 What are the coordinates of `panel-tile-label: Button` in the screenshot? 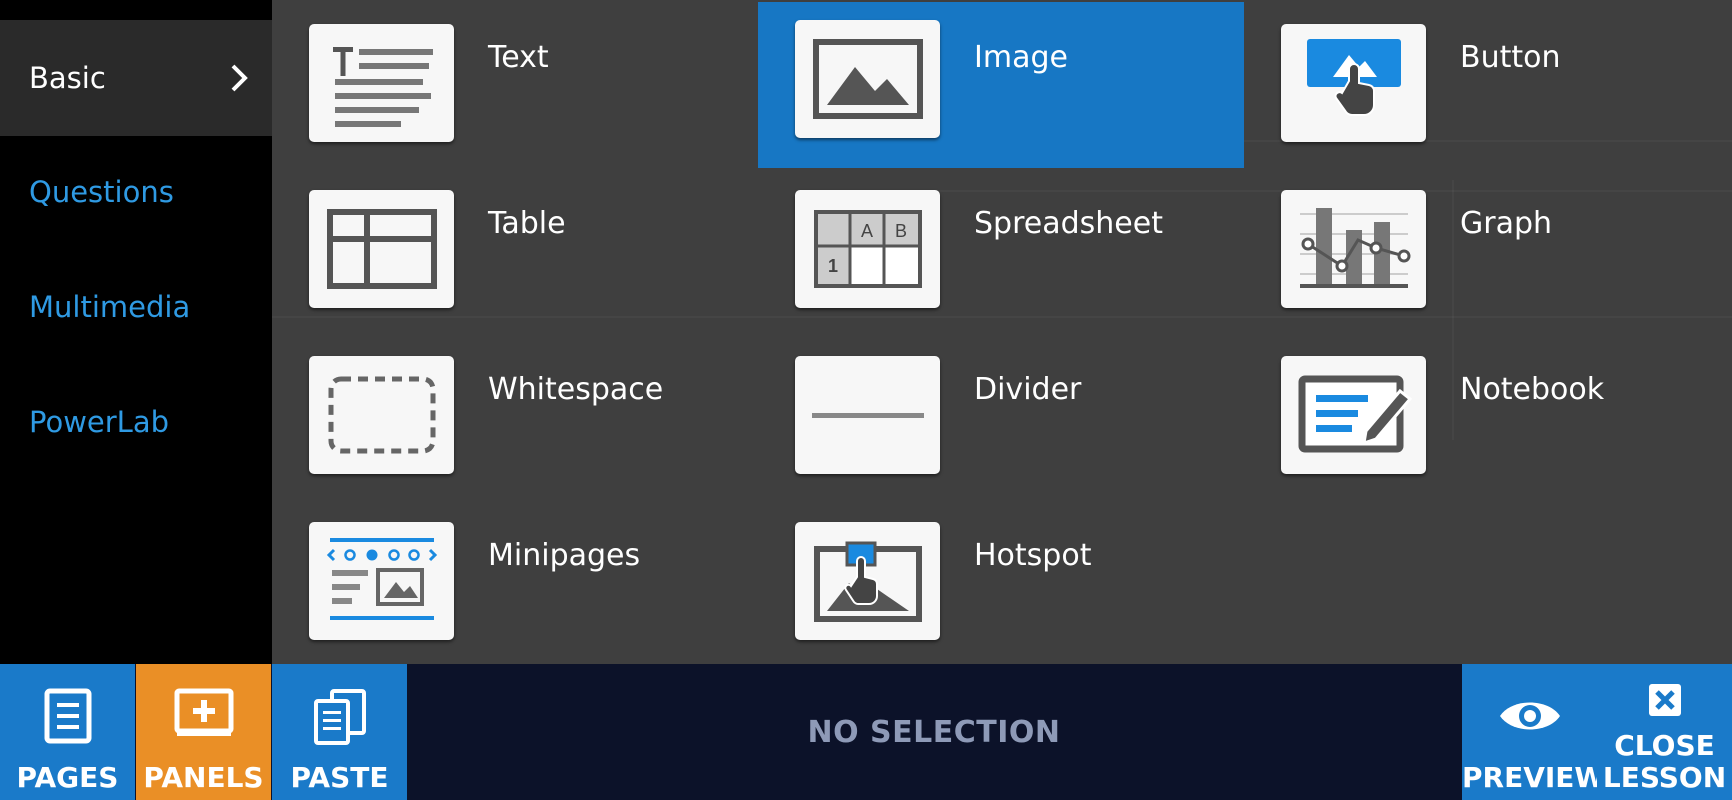 It's located at (1510, 57).